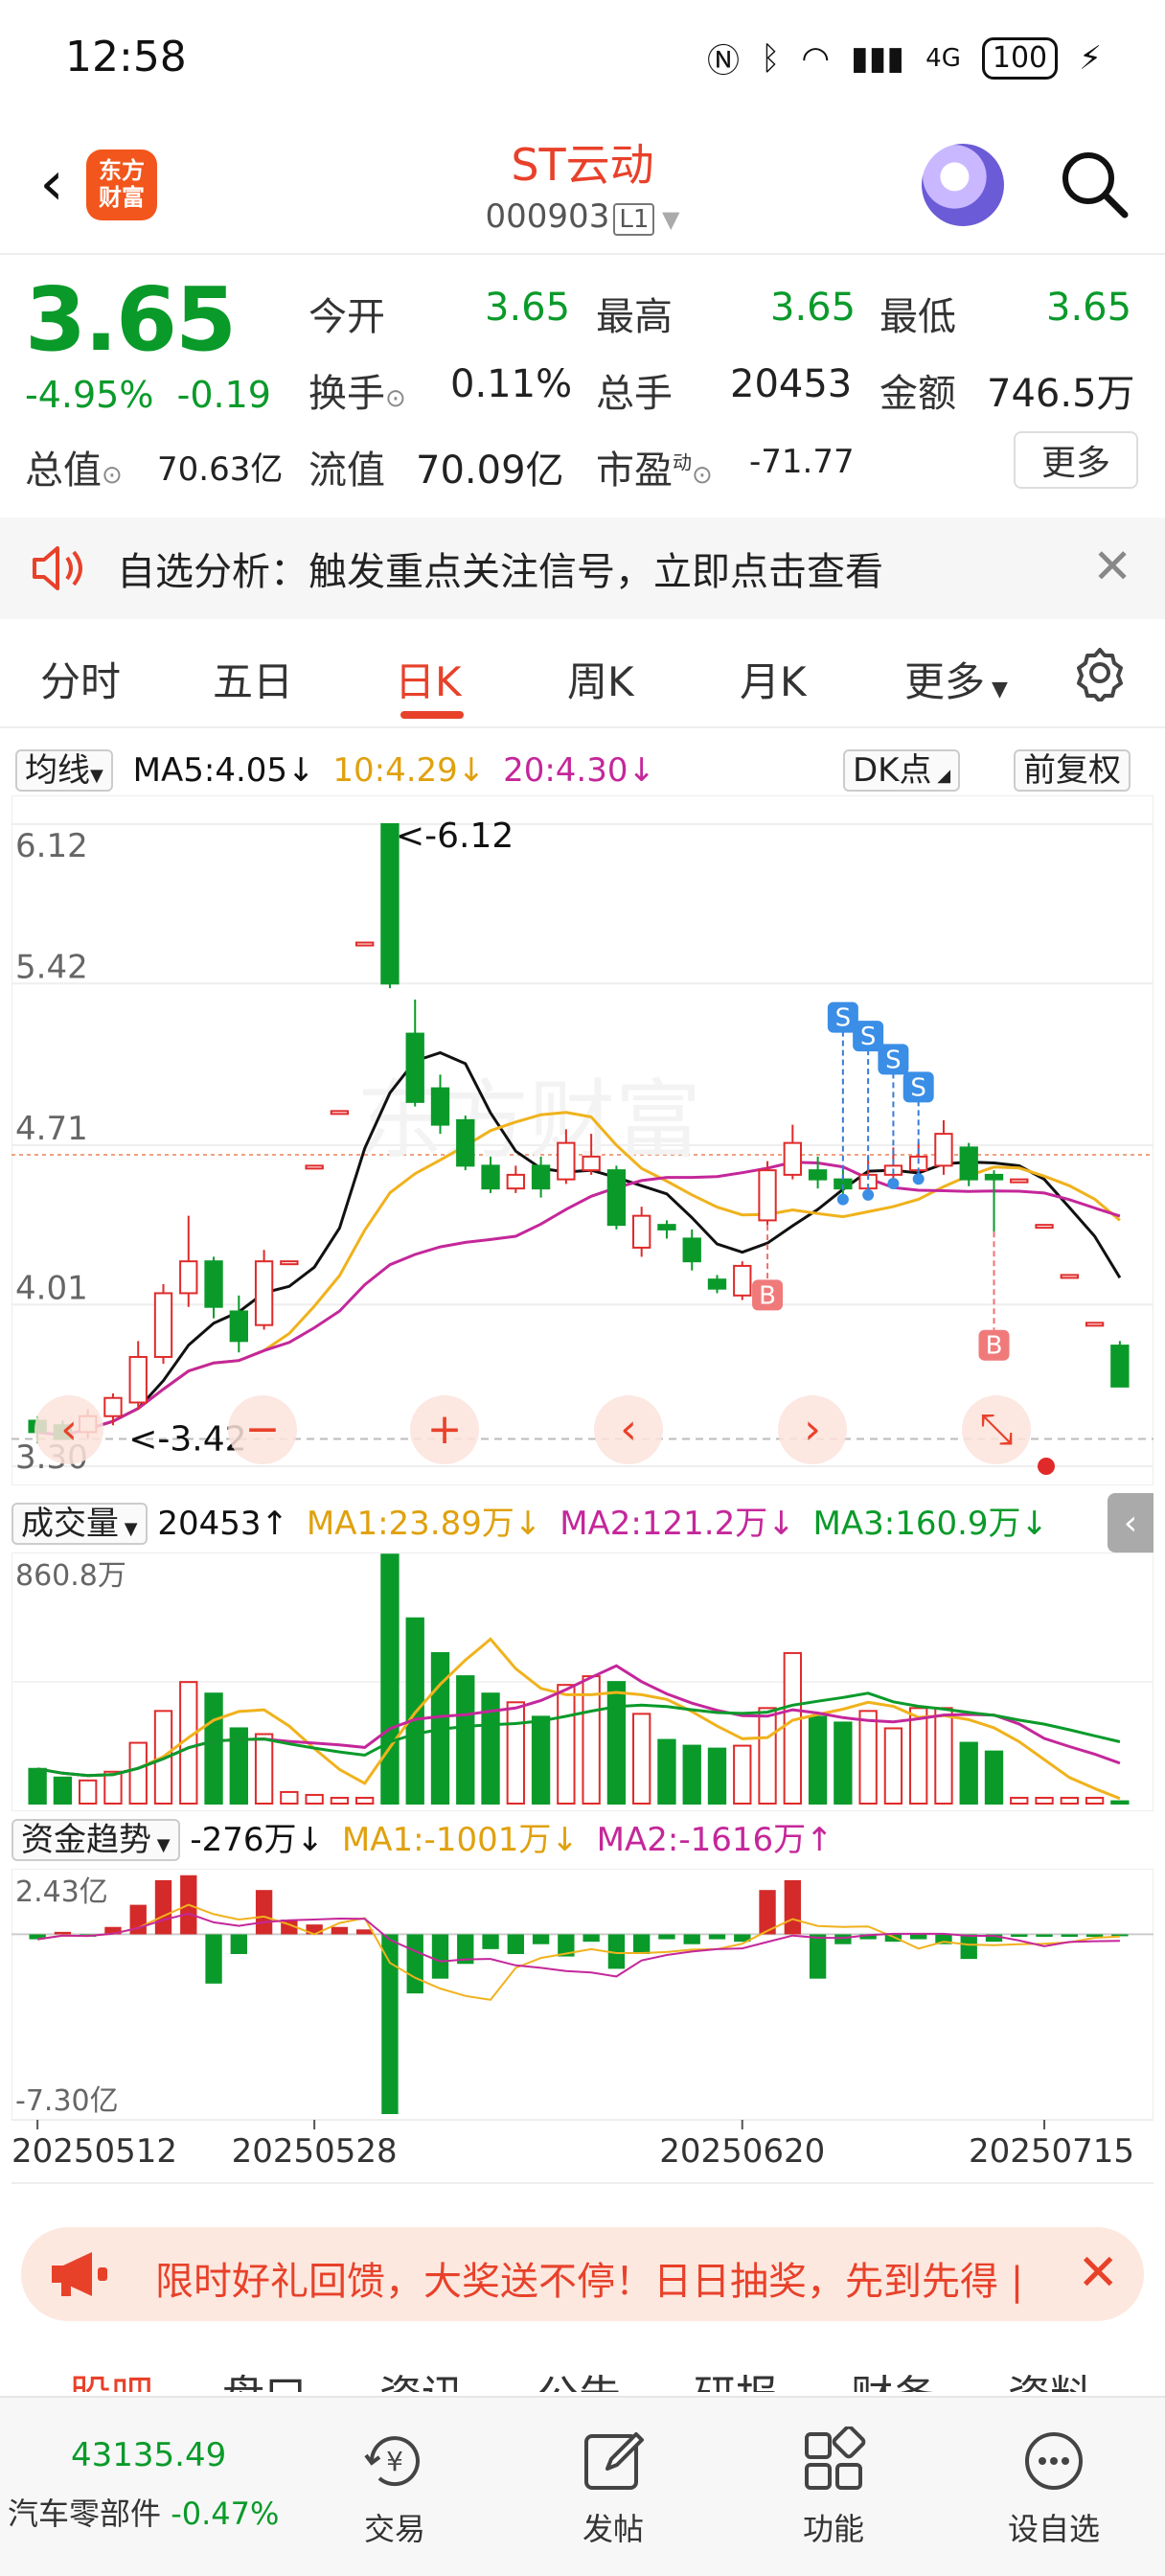  Describe the element at coordinates (893, 2376) in the screenshot. I see `subtab-finance: 财务` at that location.